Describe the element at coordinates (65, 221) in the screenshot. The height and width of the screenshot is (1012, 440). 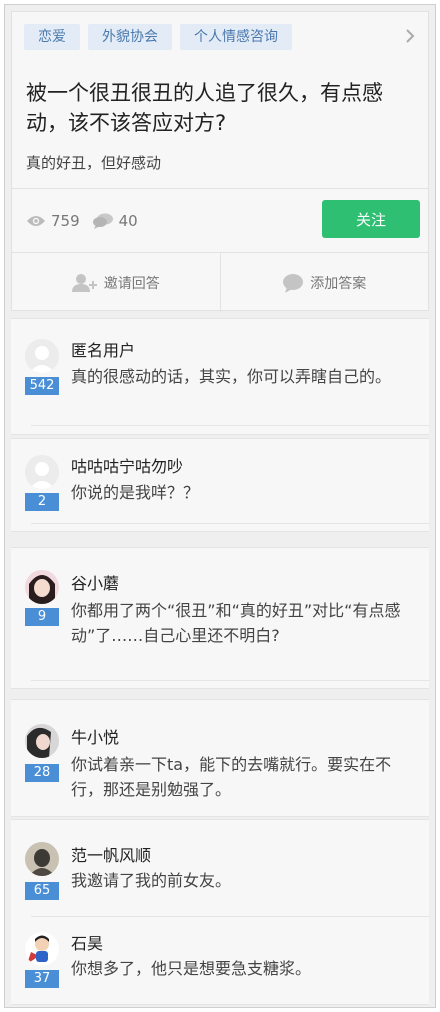
I see `view-count: 759` at that location.